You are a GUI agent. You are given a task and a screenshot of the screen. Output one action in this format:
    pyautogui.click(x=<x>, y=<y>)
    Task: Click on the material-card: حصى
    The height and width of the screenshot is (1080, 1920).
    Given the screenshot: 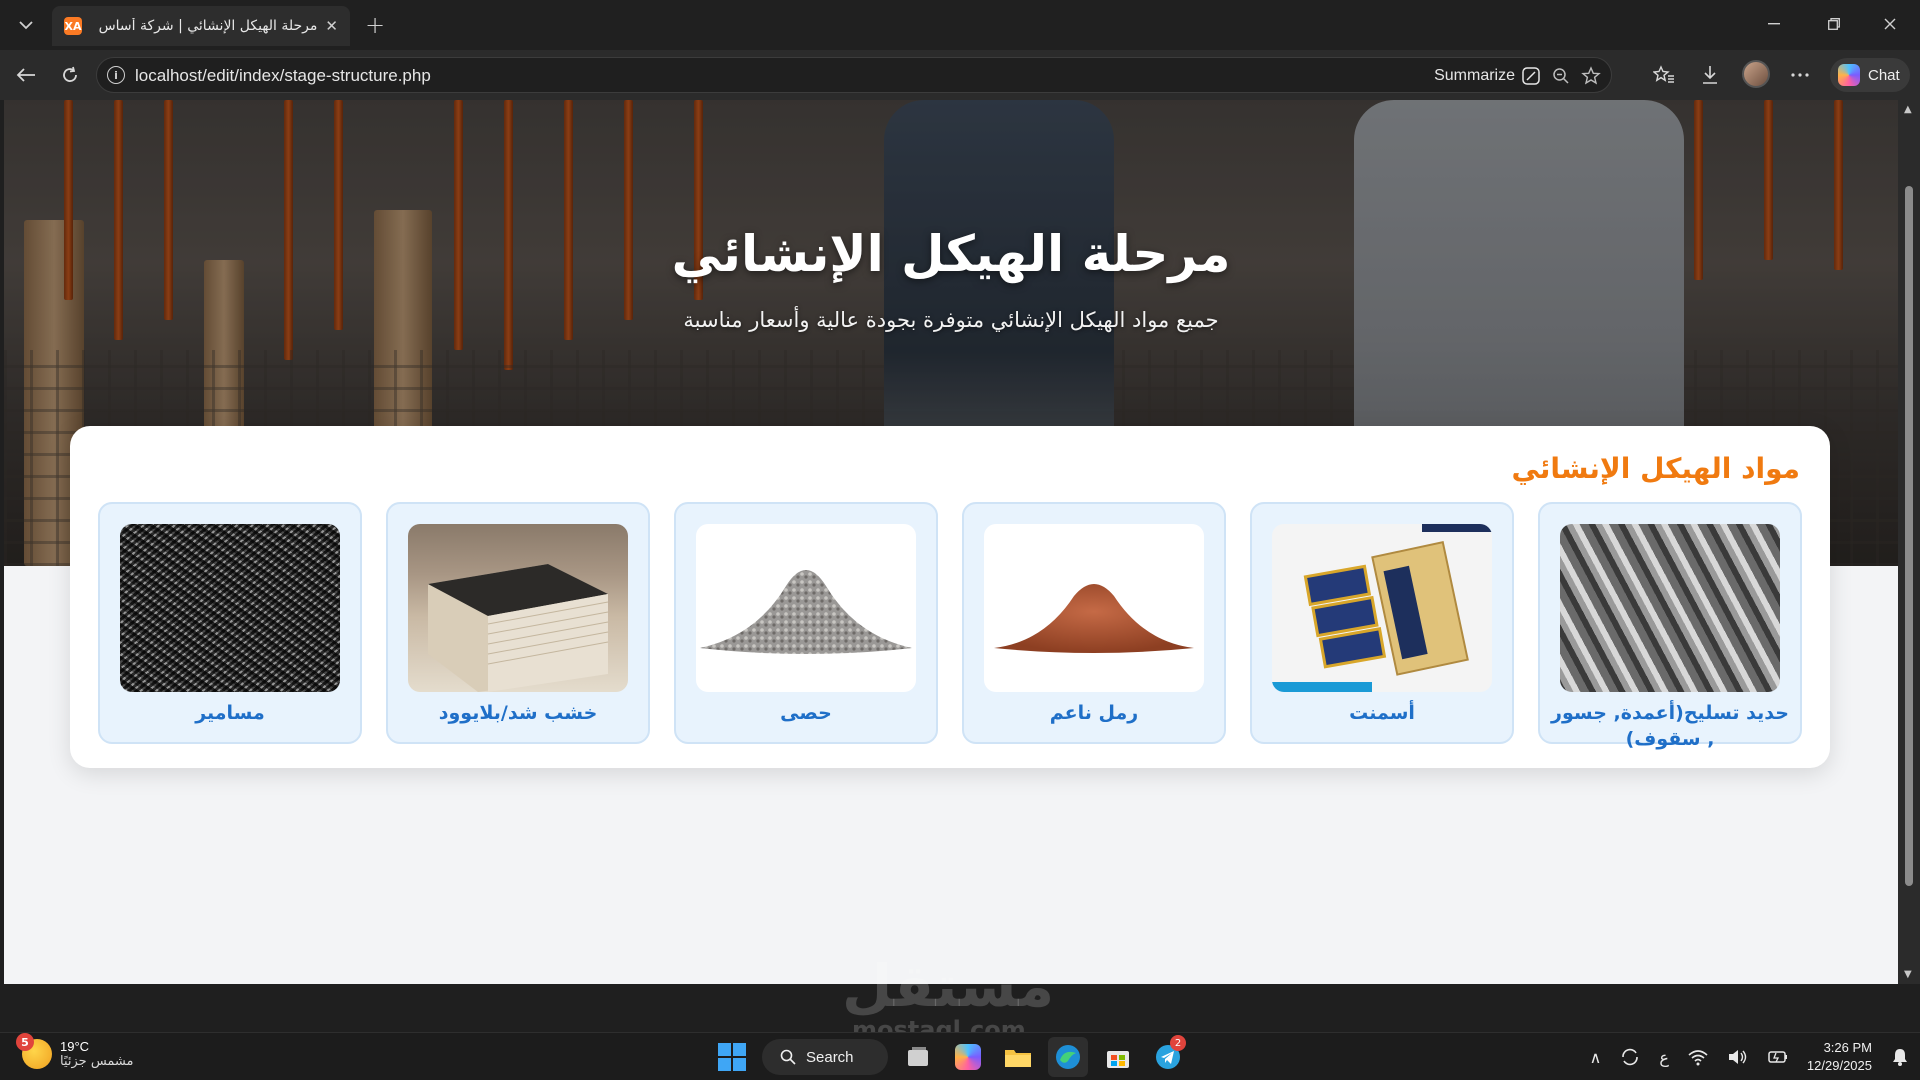 What is the action you would take?
    pyautogui.click(x=806, y=623)
    